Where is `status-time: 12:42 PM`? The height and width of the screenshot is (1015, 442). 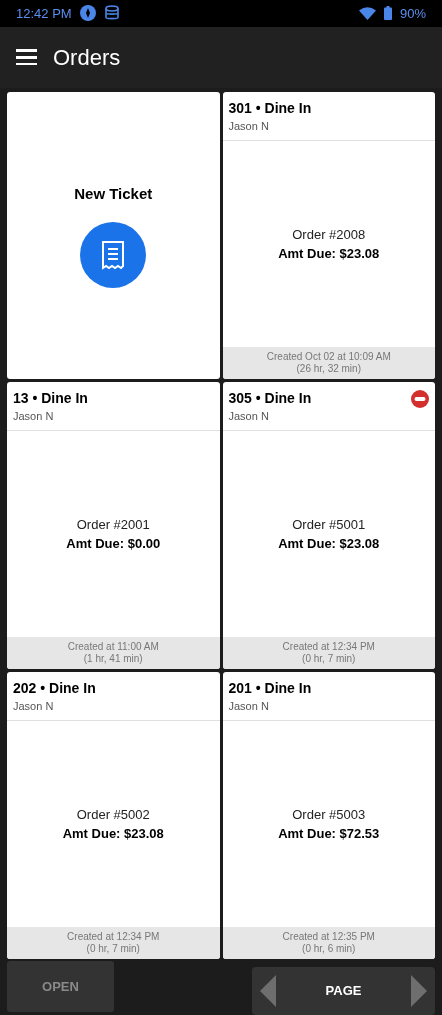
status-time: 12:42 PM is located at coordinates (44, 13).